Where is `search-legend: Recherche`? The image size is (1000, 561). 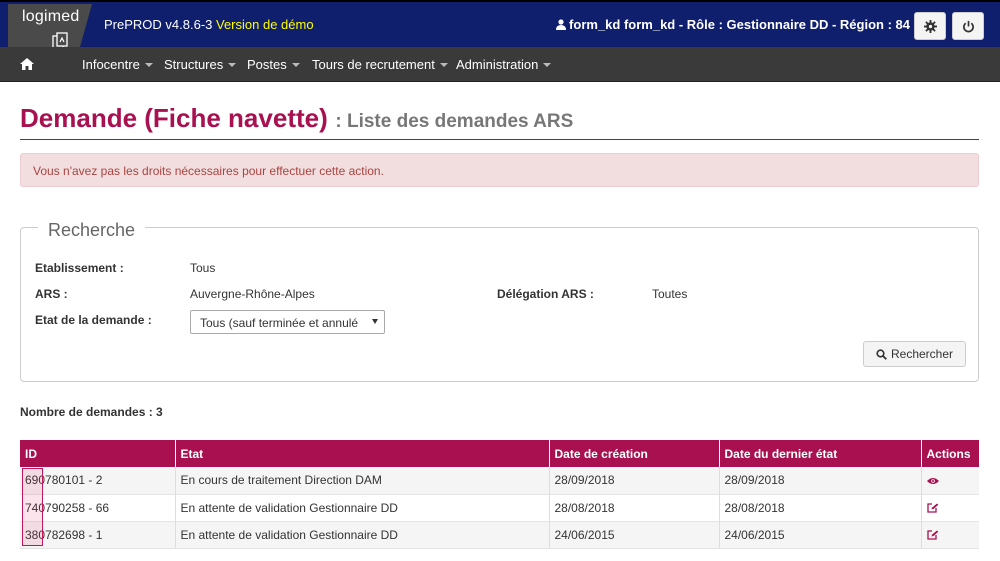
search-legend: Recherche is located at coordinates (92, 230).